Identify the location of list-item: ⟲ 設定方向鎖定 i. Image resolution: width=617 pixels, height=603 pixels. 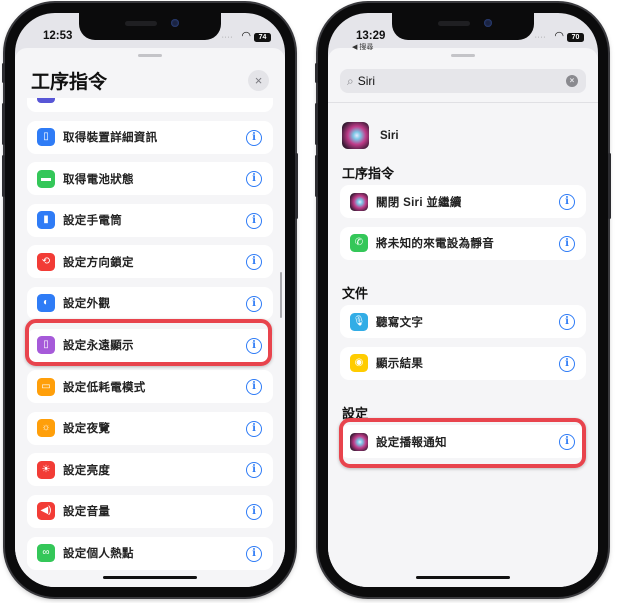
(150, 262).